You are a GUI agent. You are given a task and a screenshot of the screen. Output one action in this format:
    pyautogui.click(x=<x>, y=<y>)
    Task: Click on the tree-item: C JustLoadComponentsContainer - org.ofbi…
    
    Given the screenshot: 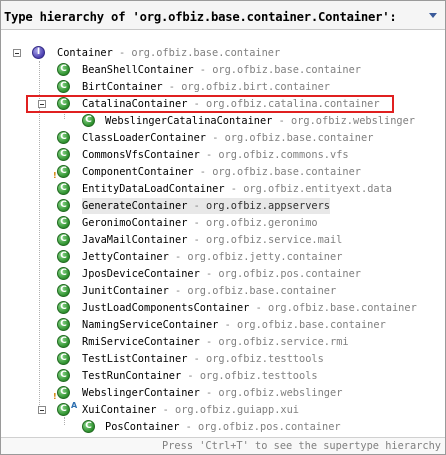 What is the action you would take?
    pyautogui.click(x=223, y=308)
    